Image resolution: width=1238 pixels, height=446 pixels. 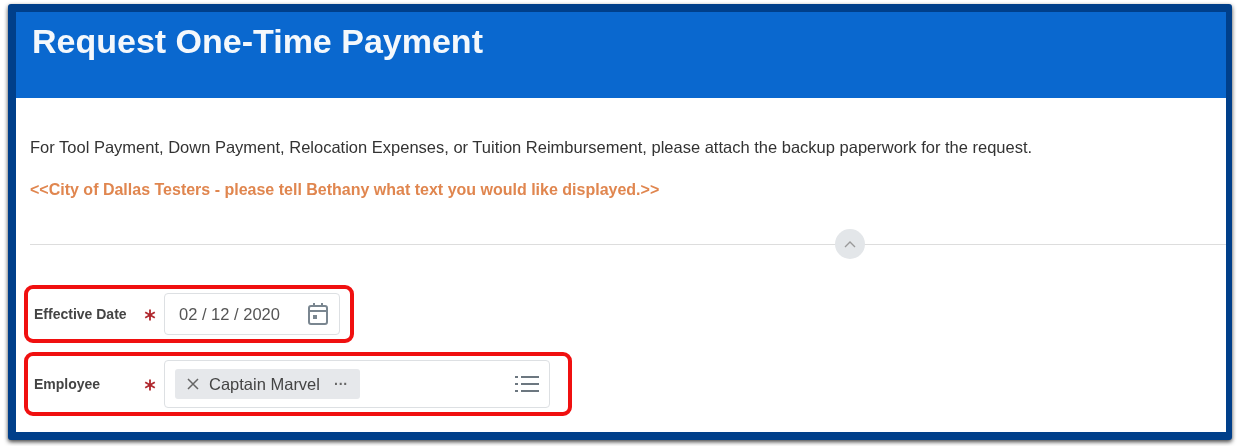 What do you see at coordinates (81, 314) in the screenshot?
I see `field-label: Effective Date` at bounding box center [81, 314].